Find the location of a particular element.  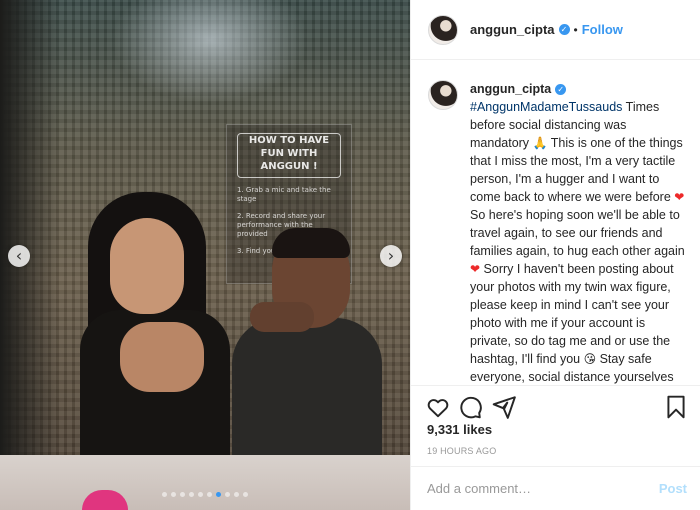

wax-figure-face is located at coordinates (147, 266).